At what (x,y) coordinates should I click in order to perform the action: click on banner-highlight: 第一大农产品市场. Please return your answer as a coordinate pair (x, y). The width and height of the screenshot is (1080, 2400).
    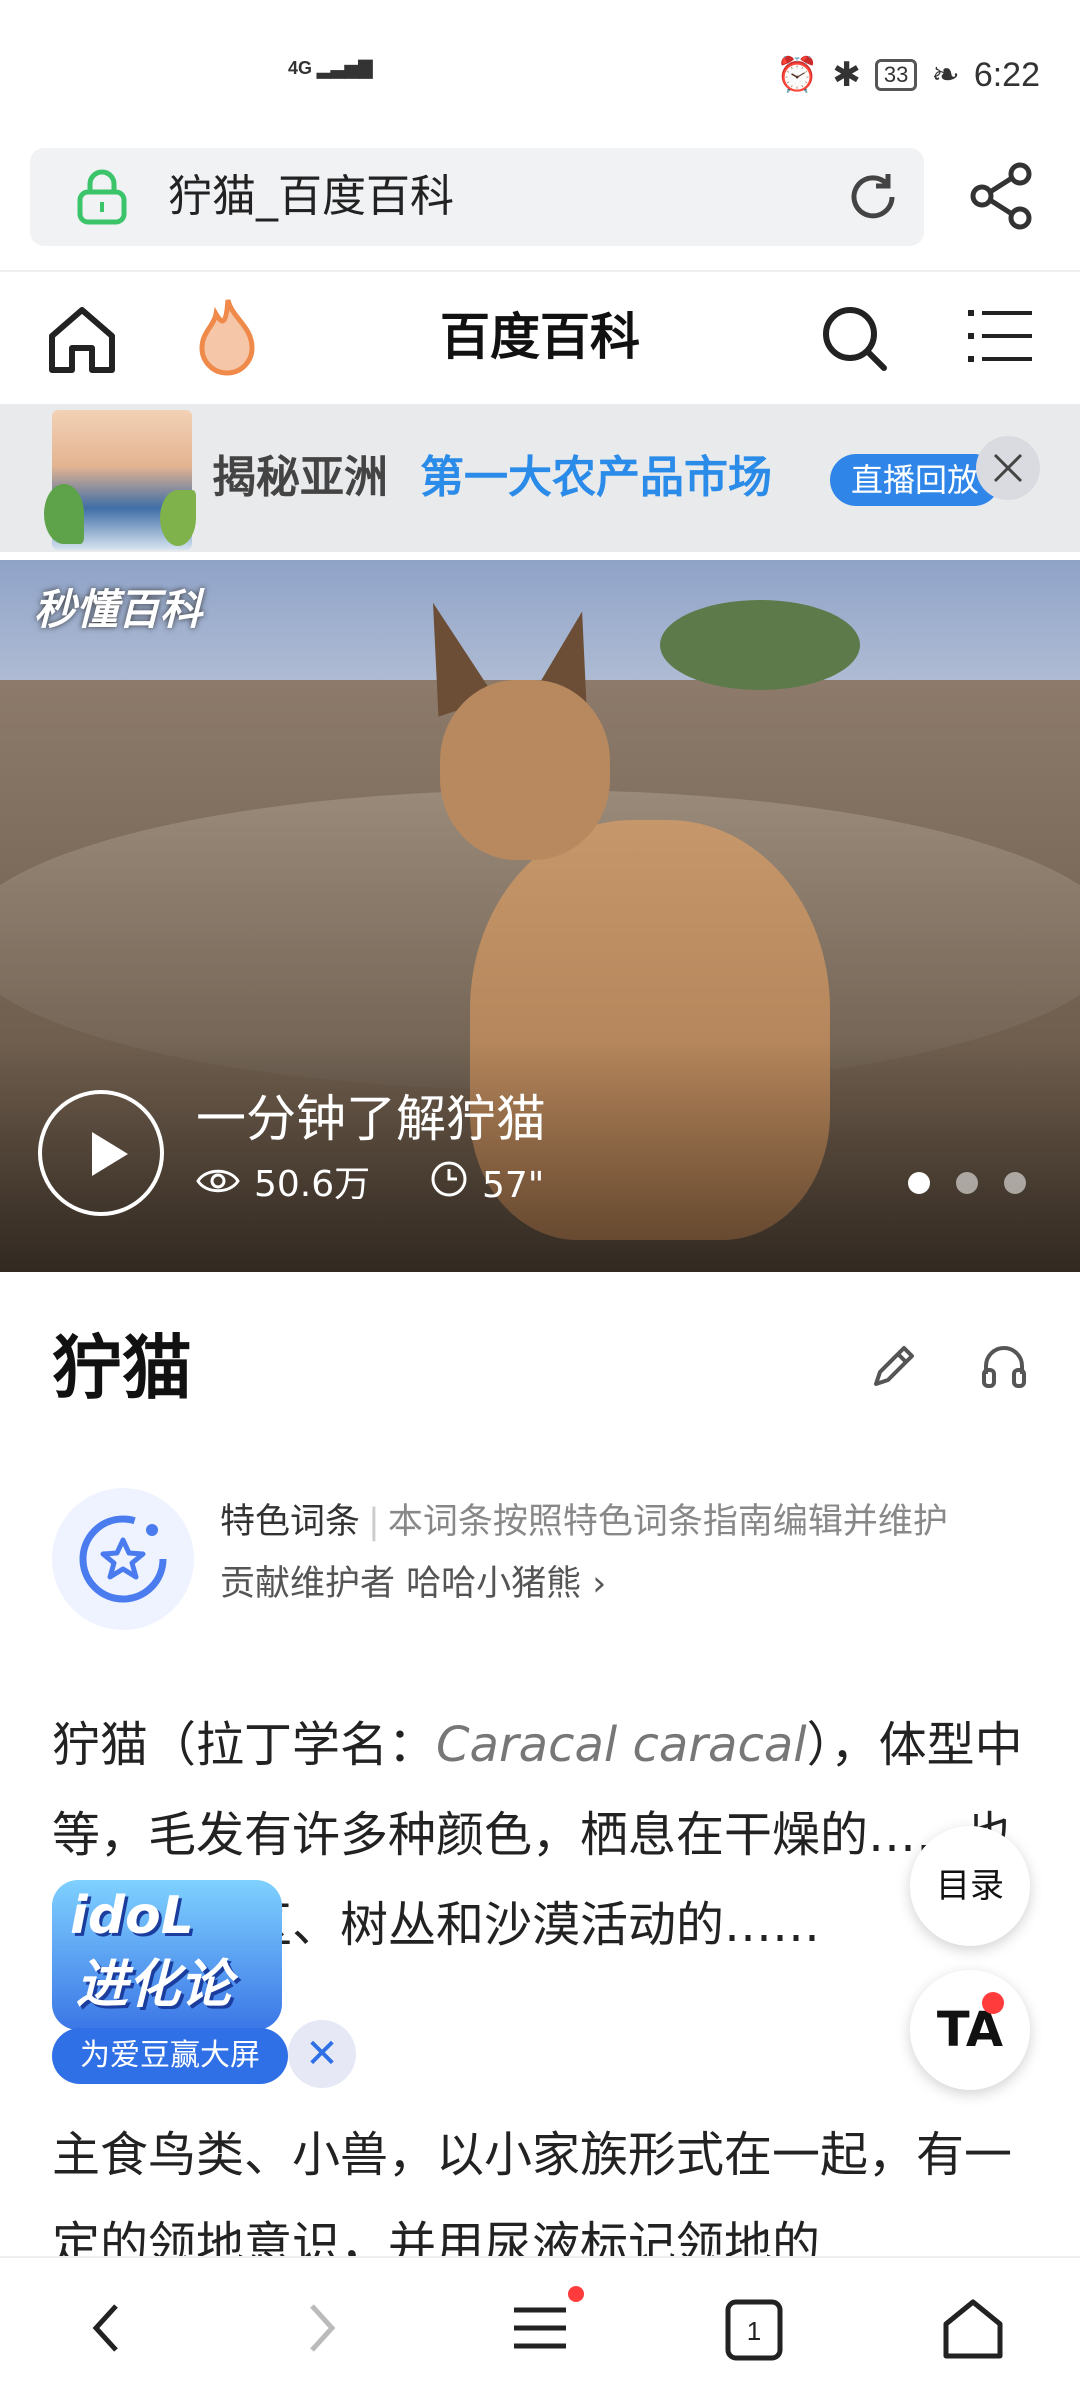
    Looking at the image, I should click on (596, 477).